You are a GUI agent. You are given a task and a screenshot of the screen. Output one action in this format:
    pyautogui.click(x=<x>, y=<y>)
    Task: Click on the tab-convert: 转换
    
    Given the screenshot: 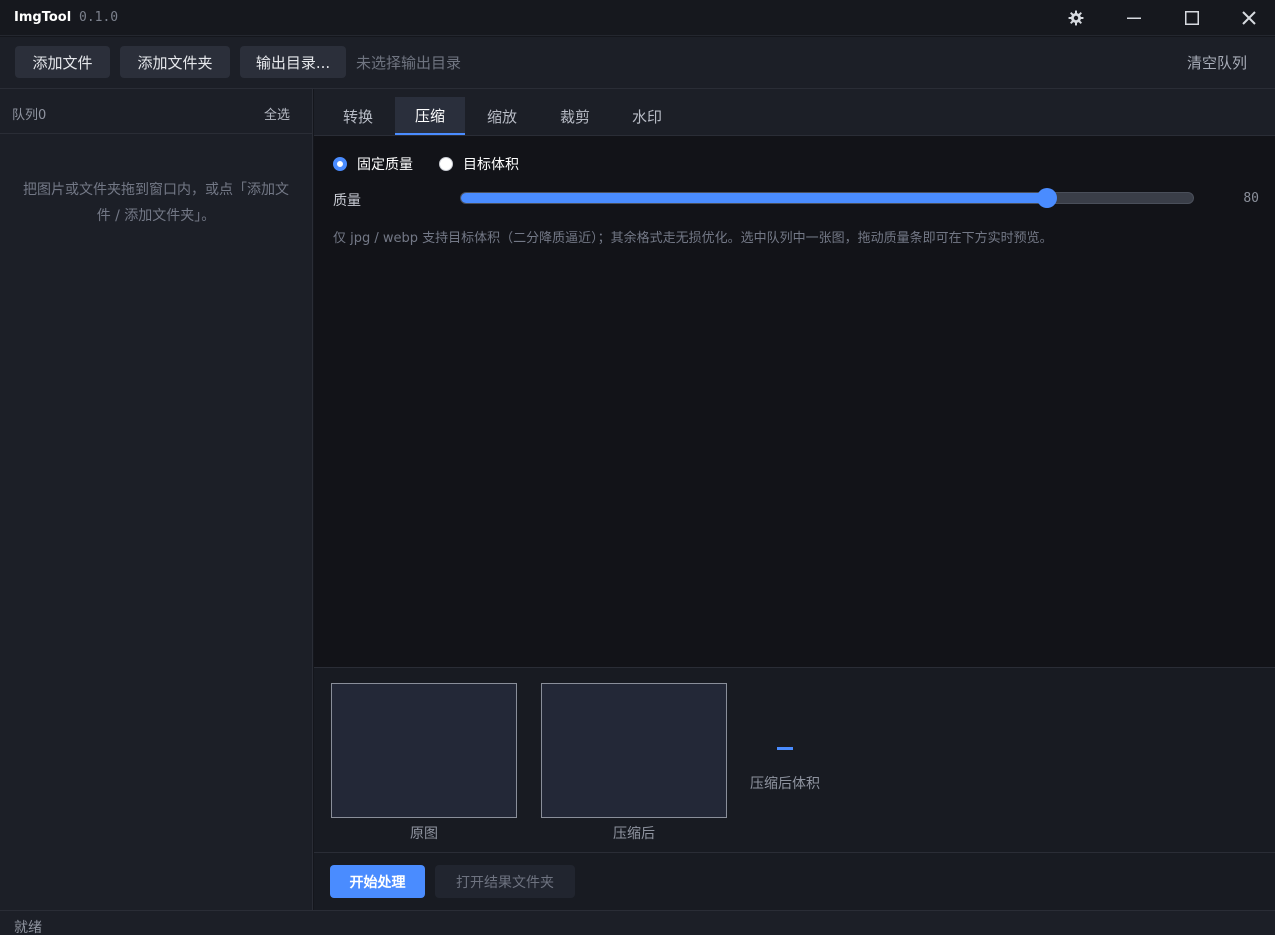 What is the action you would take?
    pyautogui.click(x=358, y=116)
    